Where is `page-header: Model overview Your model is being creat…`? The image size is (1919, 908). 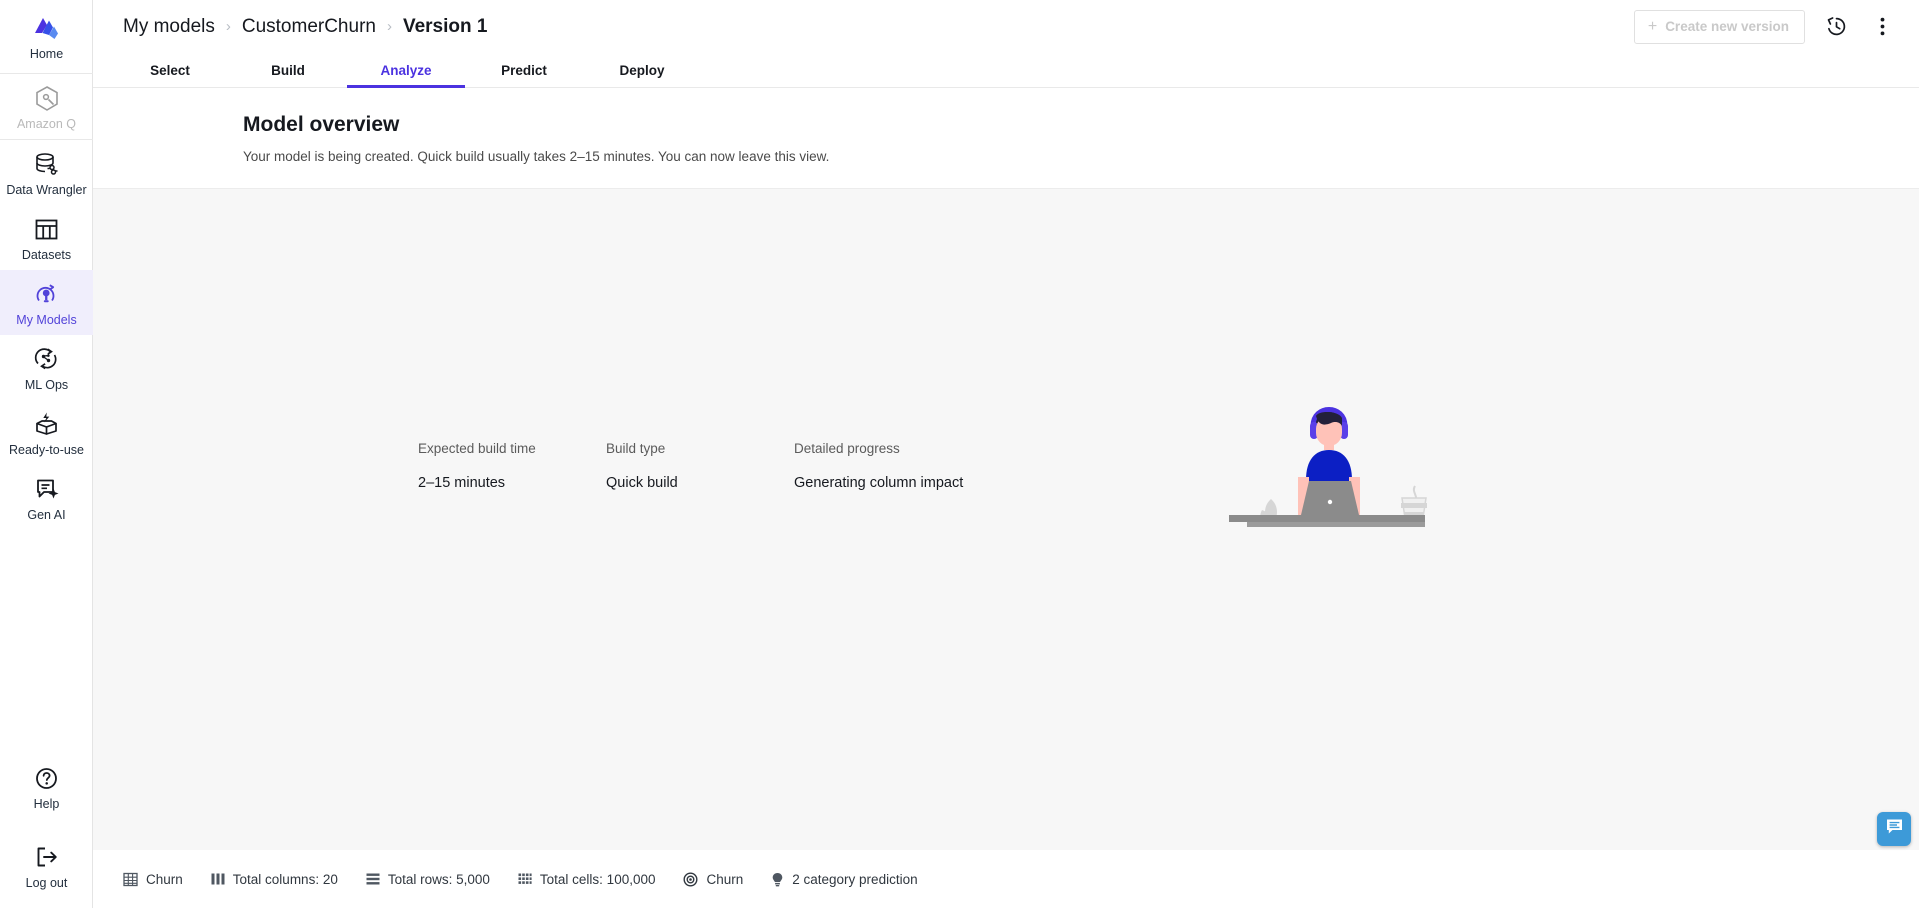
page-header: Model overview Your model is being creat… is located at coordinates (1006, 138).